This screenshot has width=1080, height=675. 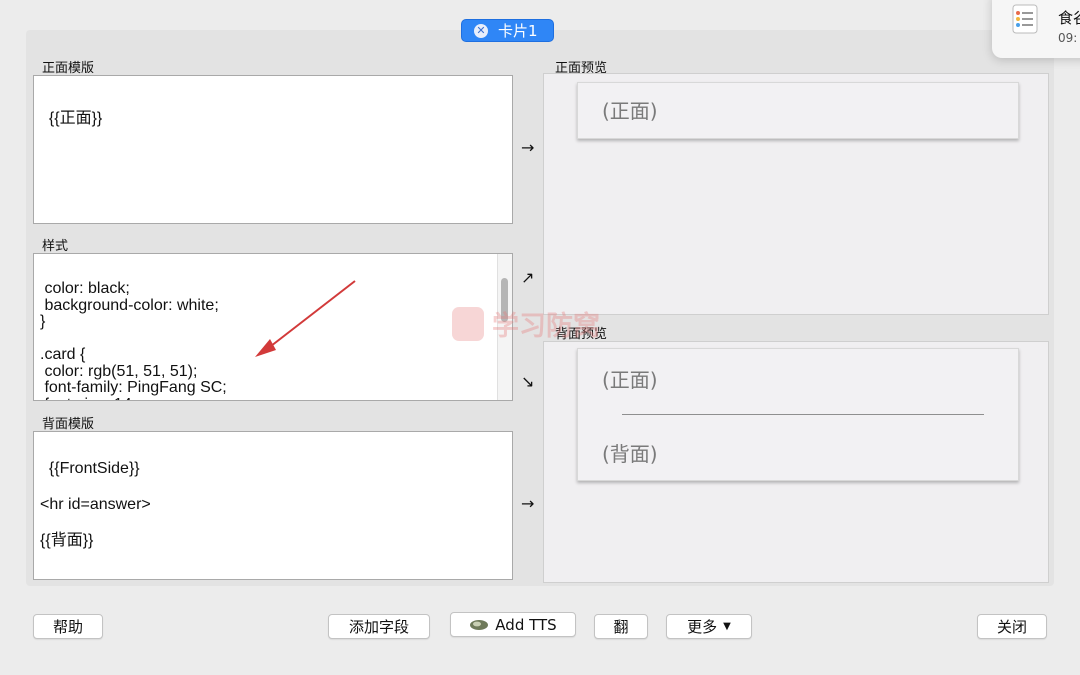 What do you see at coordinates (305, 318) in the screenshot?
I see `annotation-arrow-icon` at bounding box center [305, 318].